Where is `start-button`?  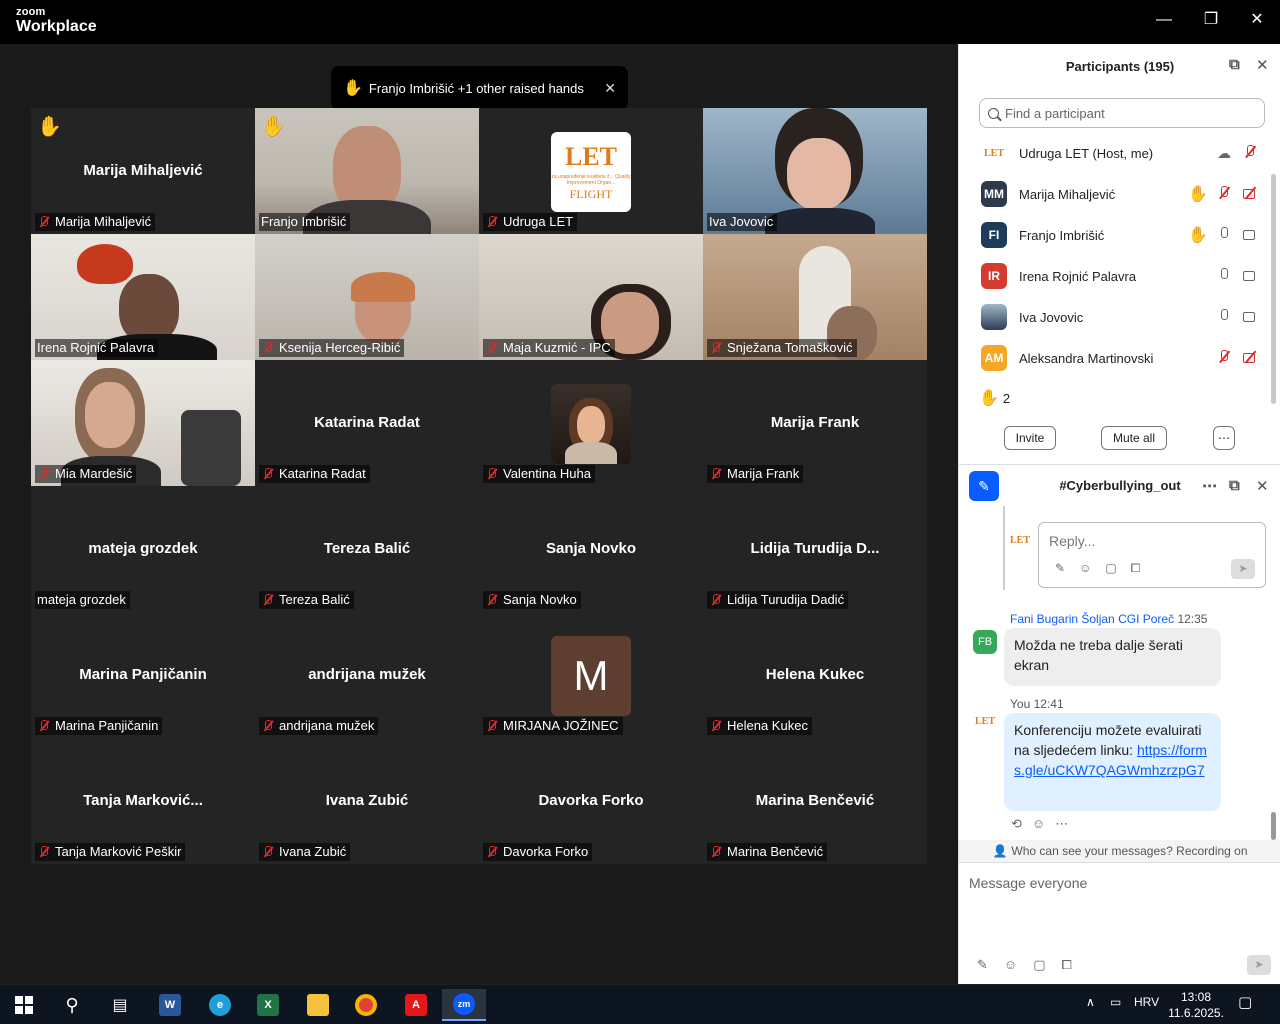
start-button is located at coordinates (24, 1005).